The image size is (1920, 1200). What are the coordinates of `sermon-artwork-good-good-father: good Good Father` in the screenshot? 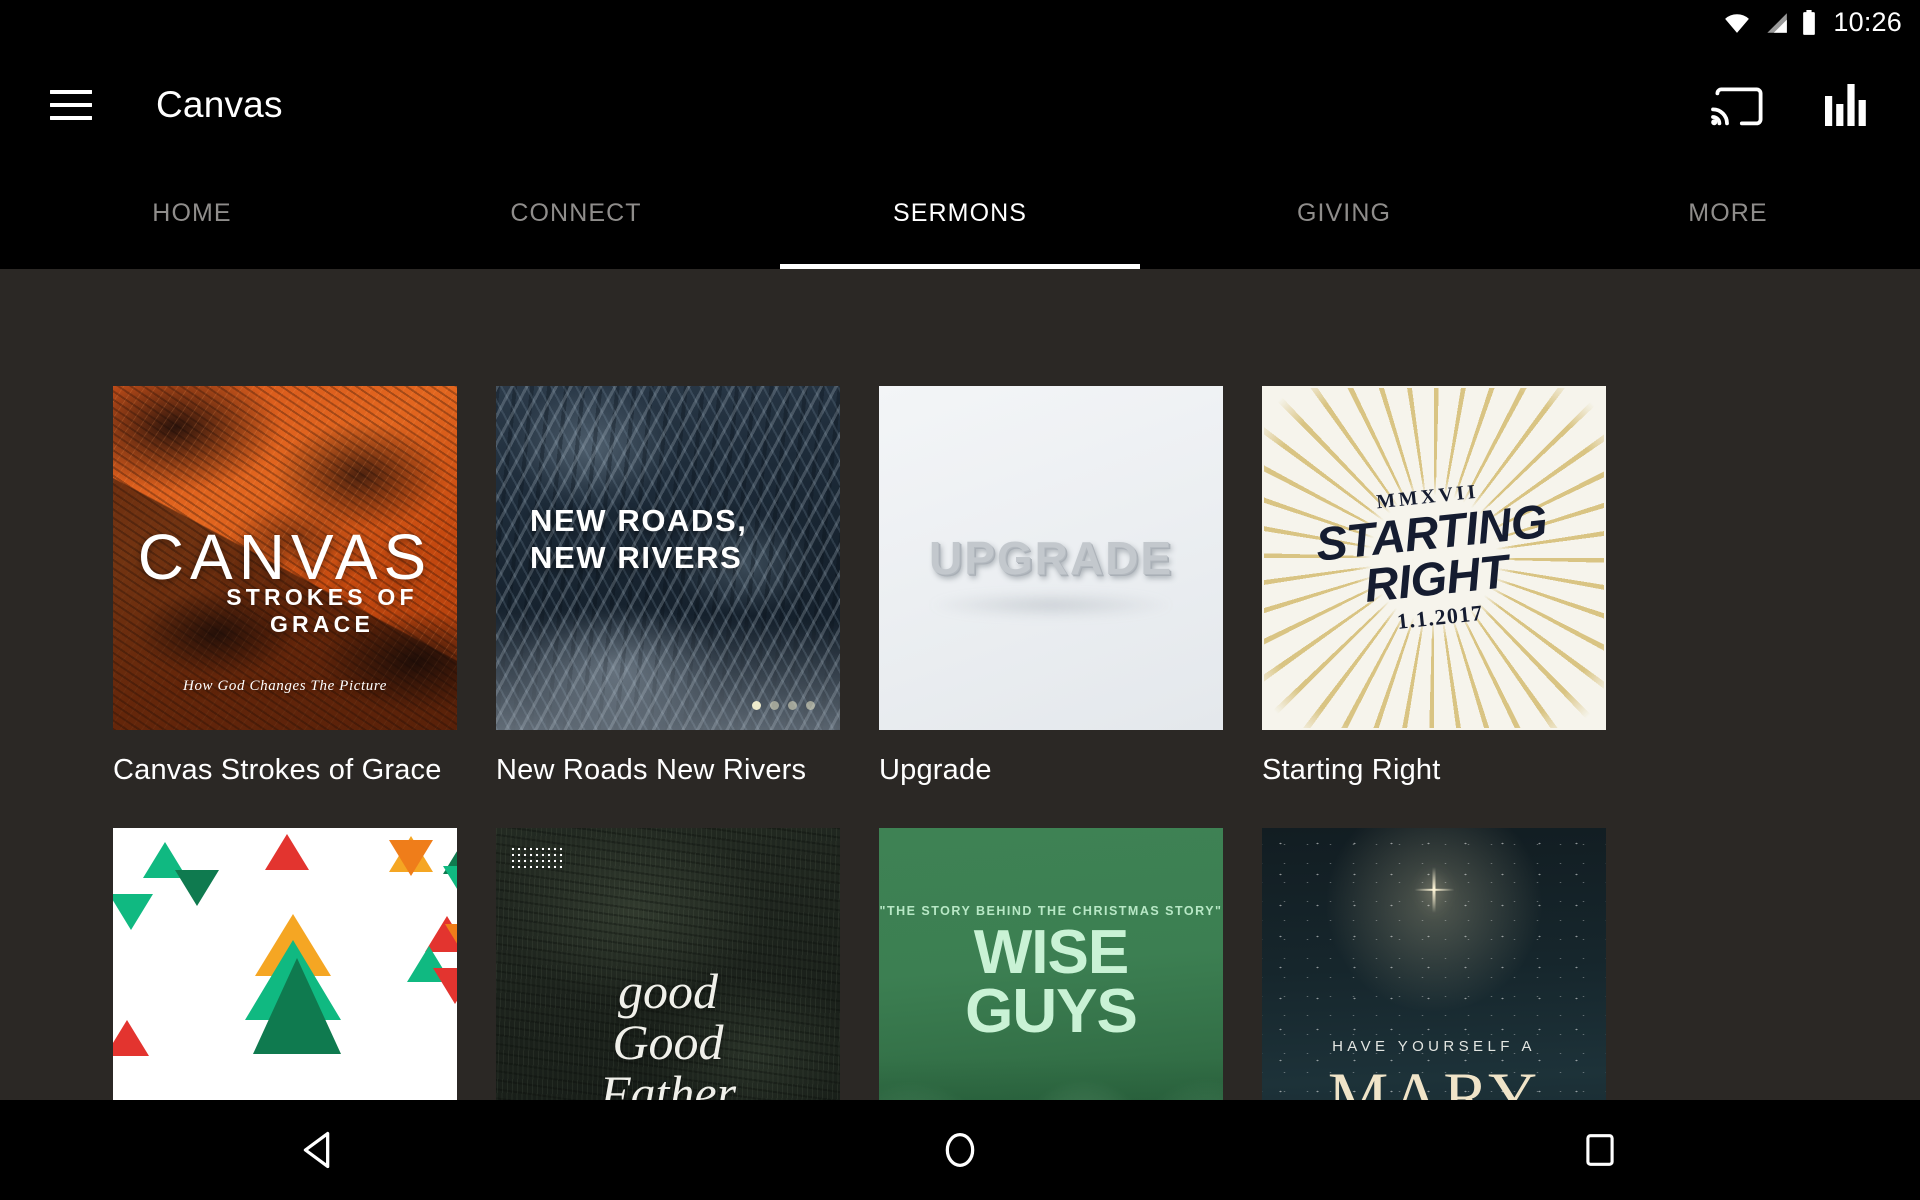 It's located at (668, 964).